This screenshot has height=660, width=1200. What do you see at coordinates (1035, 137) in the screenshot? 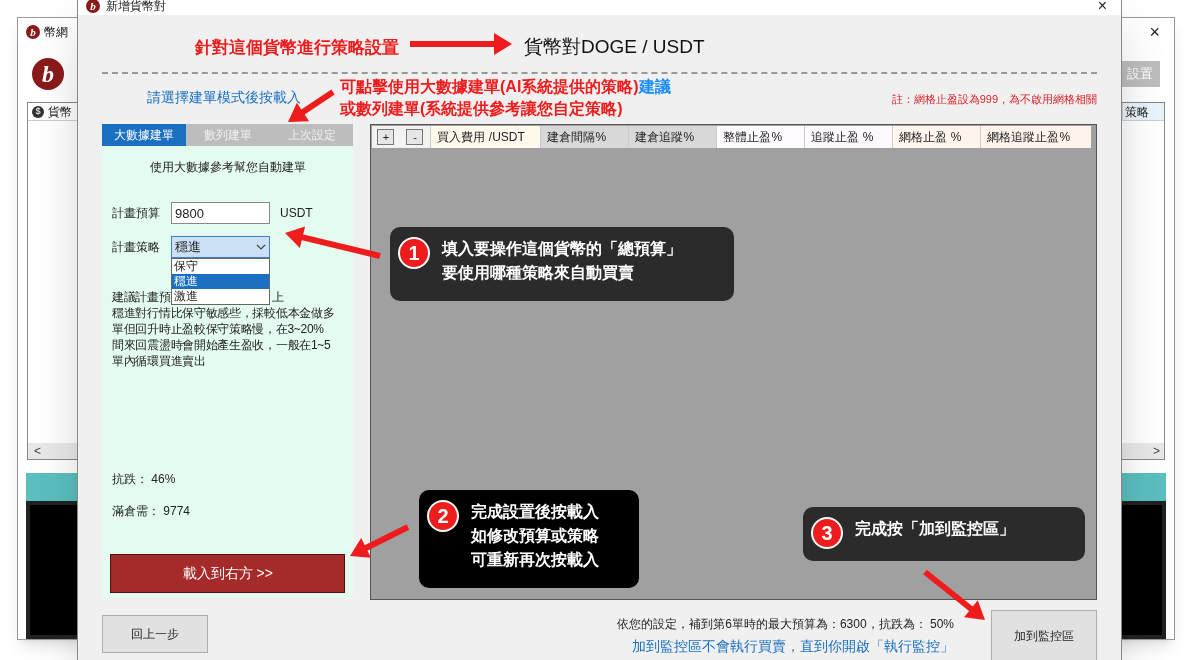
I see `column-header: 網格追蹤止盈%` at bounding box center [1035, 137].